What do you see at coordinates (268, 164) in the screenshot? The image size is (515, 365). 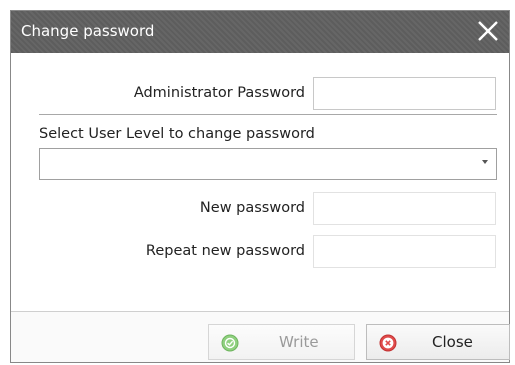 I see `user-level-select` at bounding box center [268, 164].